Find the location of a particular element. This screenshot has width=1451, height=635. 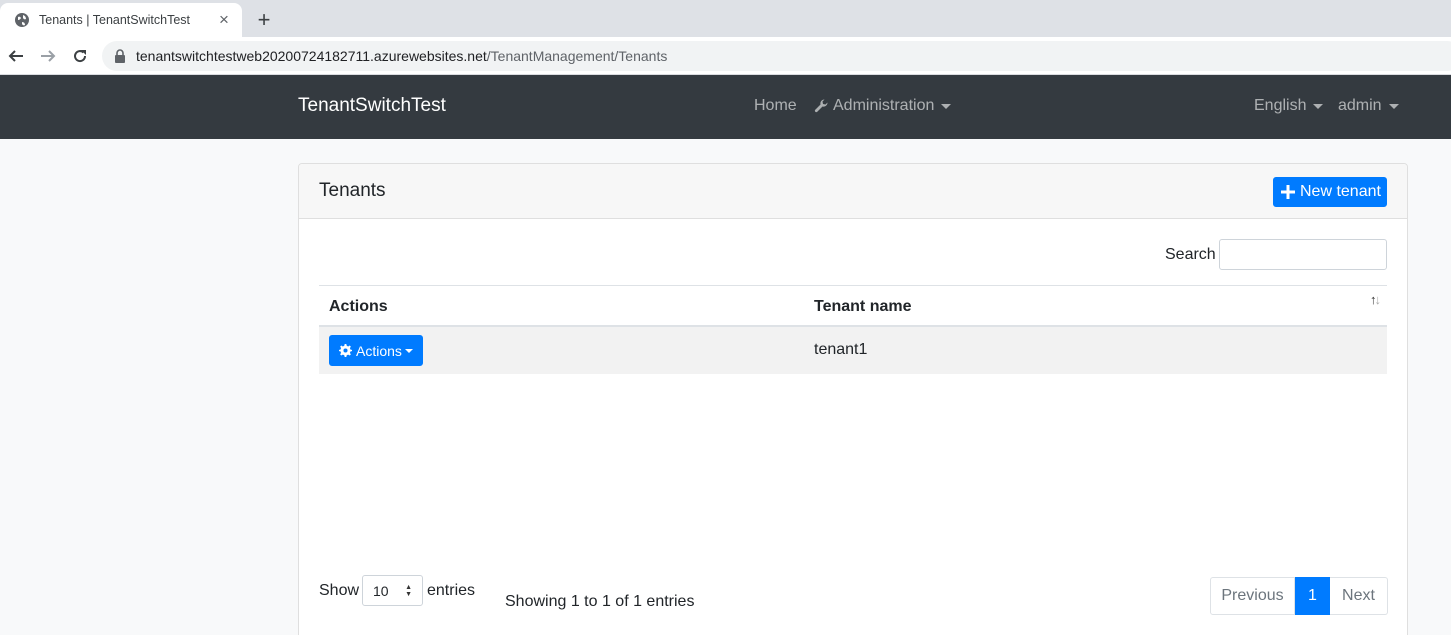

nav-administration-label: Administration is located at coordinates (884, 105).